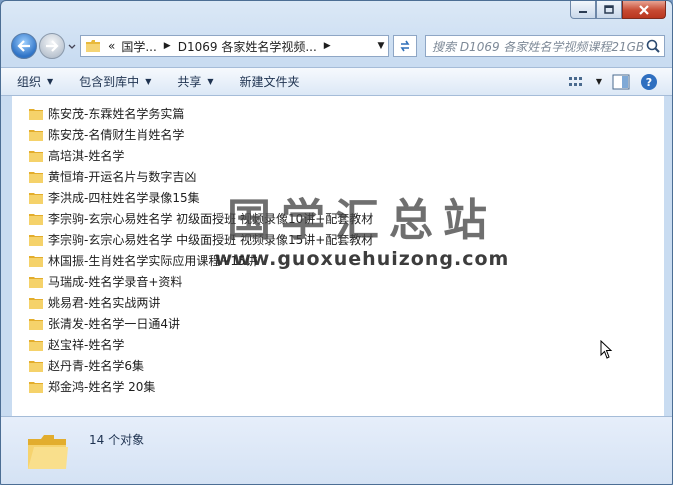 The image size is (673, 485). What do you see at coordinates (535, 46) in the screenshot?
I see `search-input: 搜索 D1069 各家姓名学视频课程21GB` at bounding box center [535, 46].